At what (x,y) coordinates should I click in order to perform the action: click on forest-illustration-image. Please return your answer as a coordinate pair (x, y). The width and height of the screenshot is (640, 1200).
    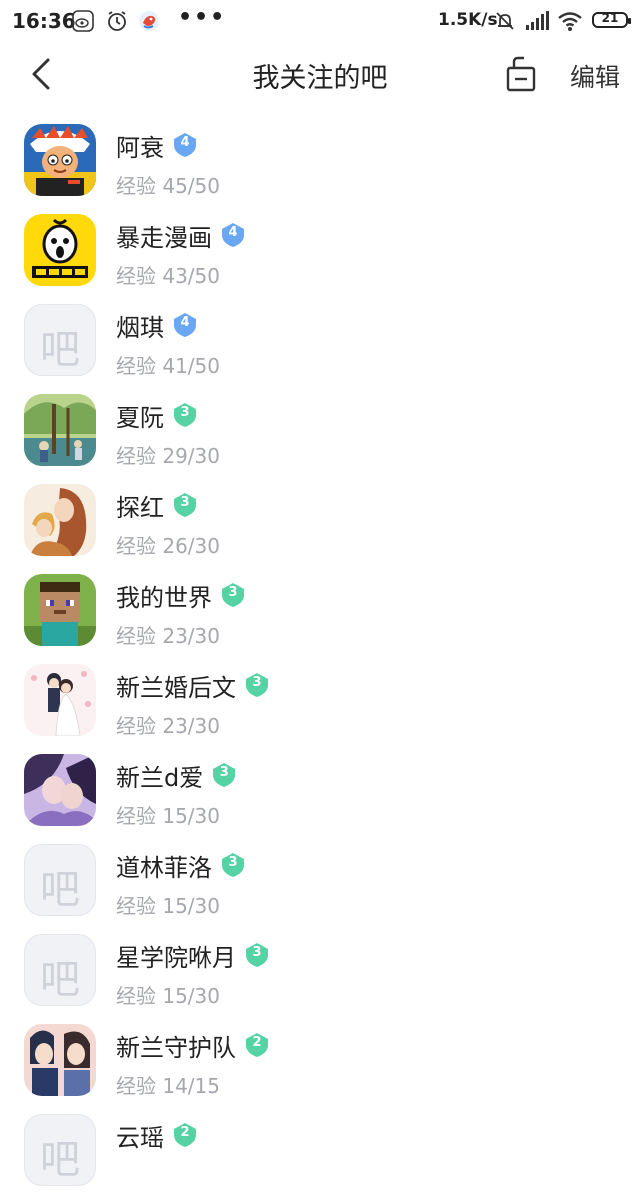
    Looking at the image, I should click on (60, 430).